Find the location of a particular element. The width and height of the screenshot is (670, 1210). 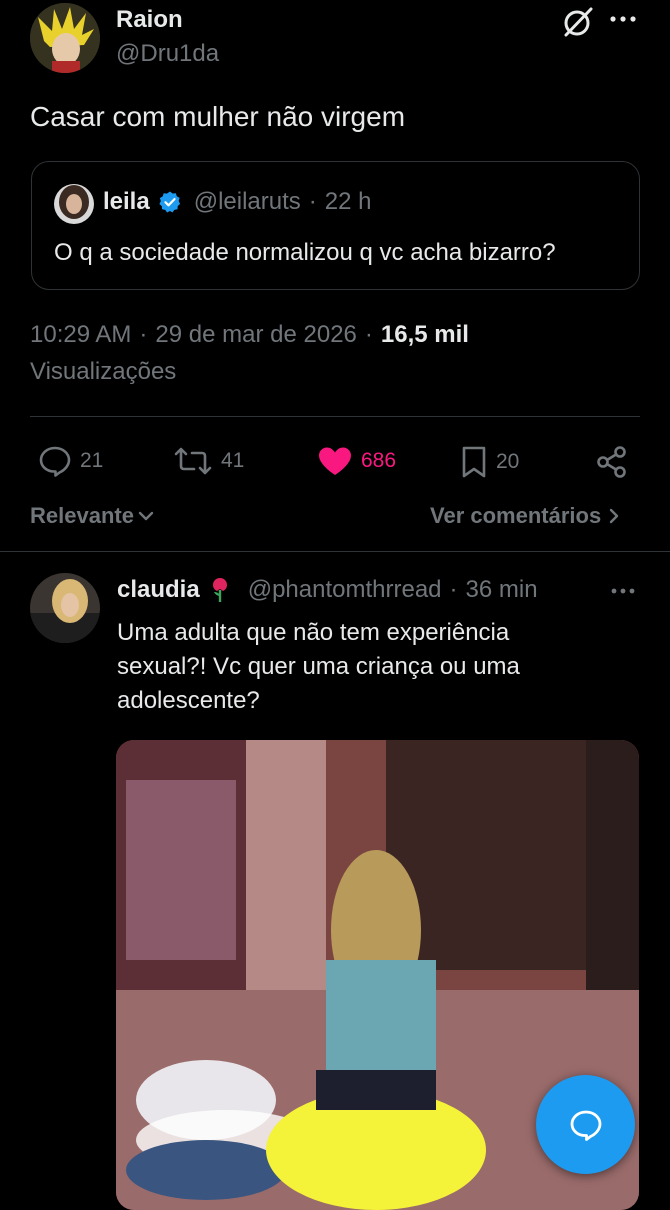

more-options-icon is located at coordinates (623, 19).